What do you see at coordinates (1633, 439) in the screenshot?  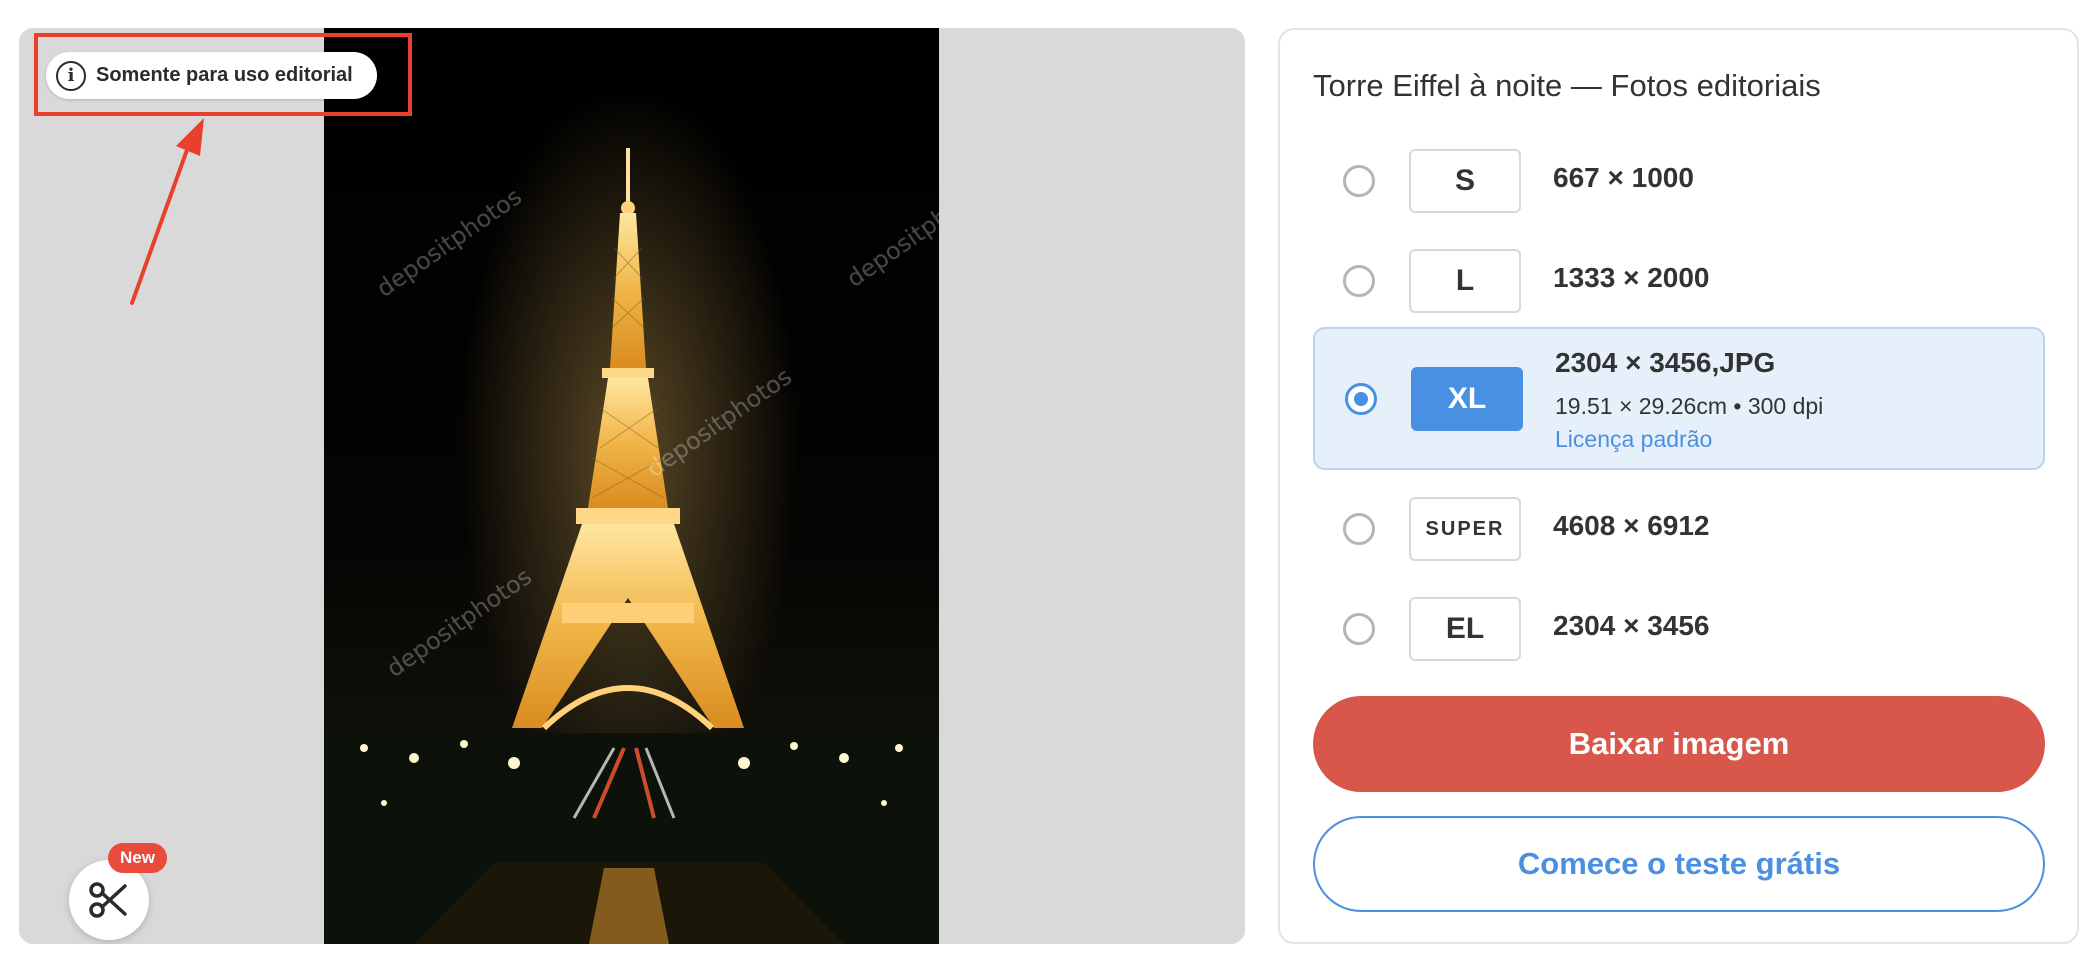 I see `license-link: Licença padrão` at bounding box center [1633, 439].